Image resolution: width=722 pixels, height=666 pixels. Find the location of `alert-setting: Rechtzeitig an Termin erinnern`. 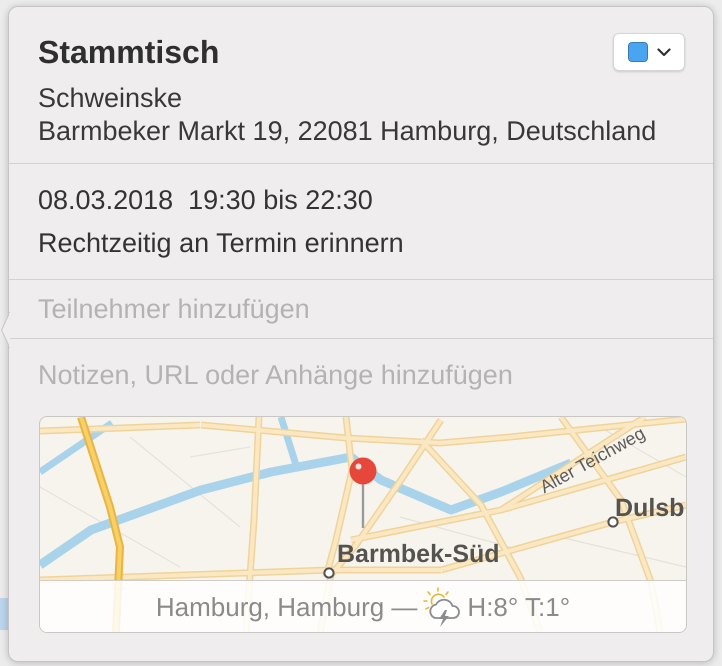

alert-setting: Rechtzeitig an Termin erinnern is located at coordinates (221, 243).